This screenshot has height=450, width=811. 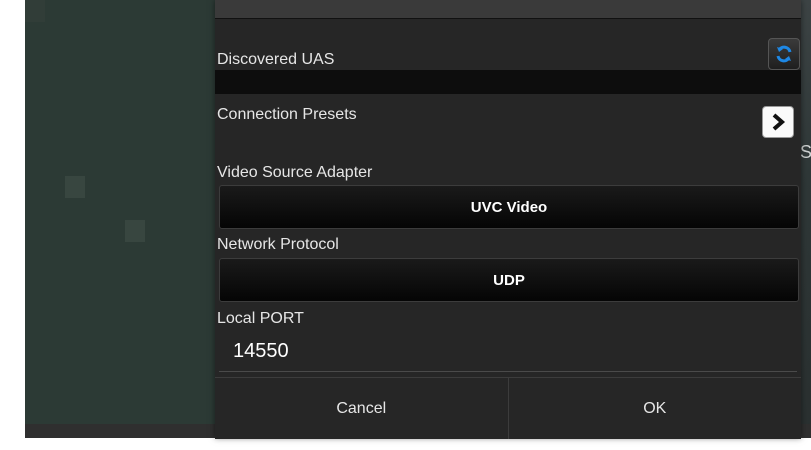 I want to click on video-source-select: UVC Video, so click(x=509, y=207).